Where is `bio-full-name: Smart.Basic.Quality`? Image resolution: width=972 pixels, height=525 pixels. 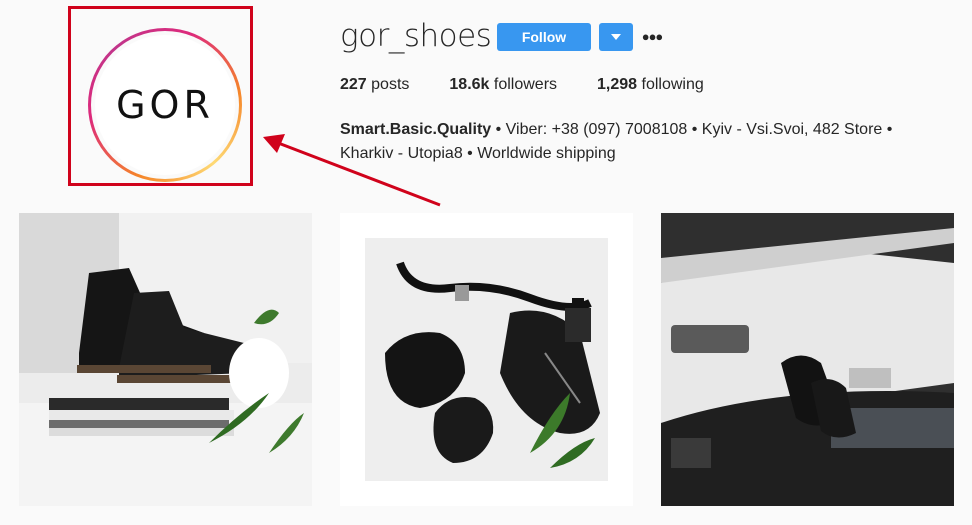 bio-full-name: Smart.Basic.Quality is located at coordinates (416, 129).